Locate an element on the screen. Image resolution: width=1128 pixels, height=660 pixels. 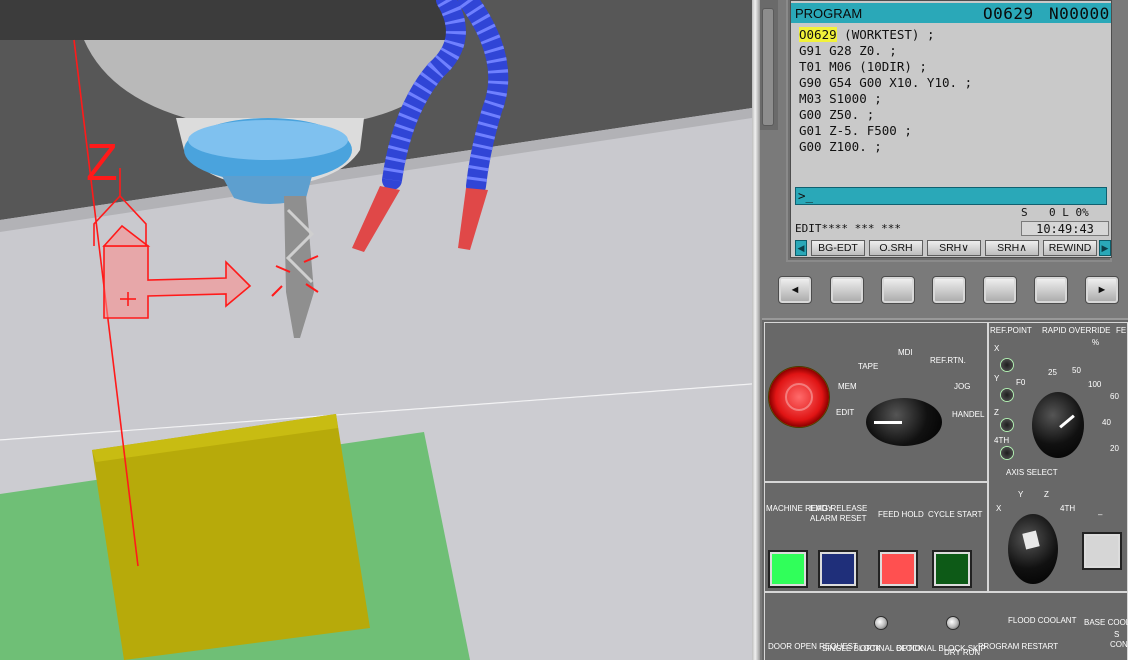
program-cursor-highlight: O0629 is located at coordinates (818, 34).